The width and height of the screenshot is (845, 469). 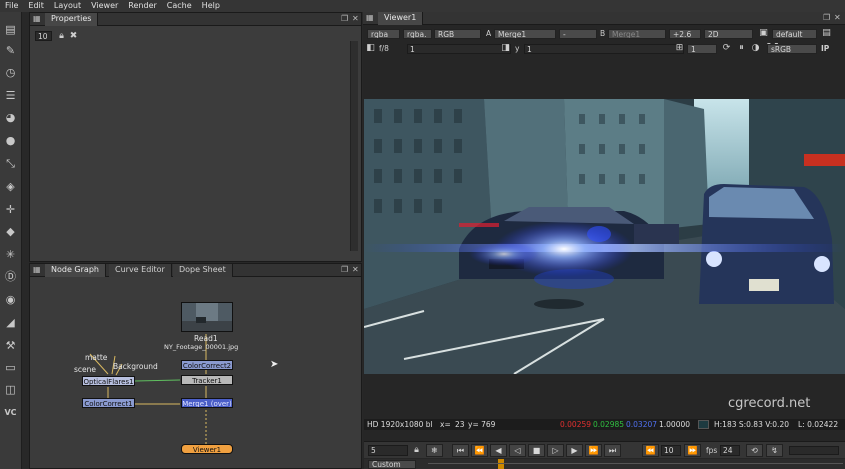 What do you see at coordinates (11, 6) in the screenshot?
I see `menu-file: File` at bounding box center [11, 6].